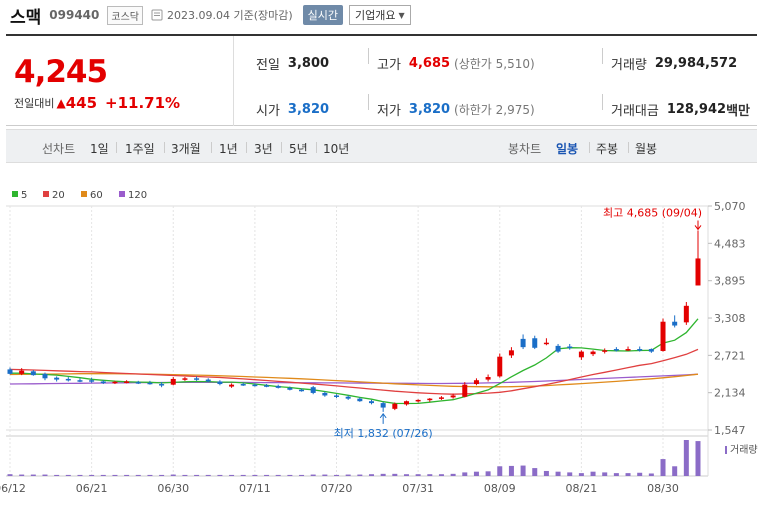  Describe the element at coordinates (140, 148) in the screenshot. I see `period-1w: 1주일` at that location.